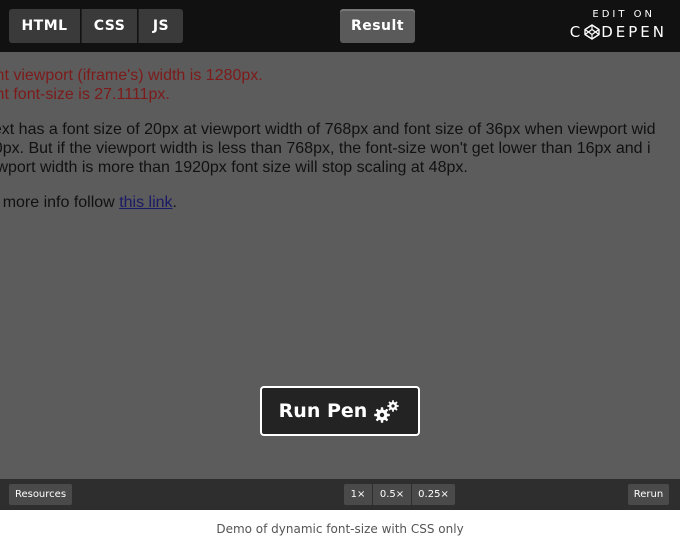 The width and height of the screenshot is (680, 540). Describe the element at coordinates (323, 411) in the screenshot. I see `run-pen-label: Run Pen` at that location.